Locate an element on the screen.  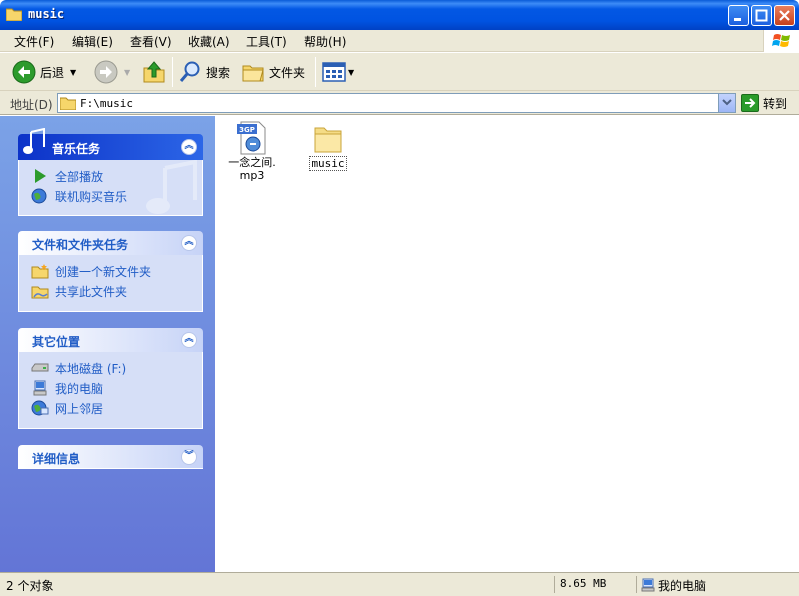
menu-view: 查看(V) is located at coordinates (151, 41).